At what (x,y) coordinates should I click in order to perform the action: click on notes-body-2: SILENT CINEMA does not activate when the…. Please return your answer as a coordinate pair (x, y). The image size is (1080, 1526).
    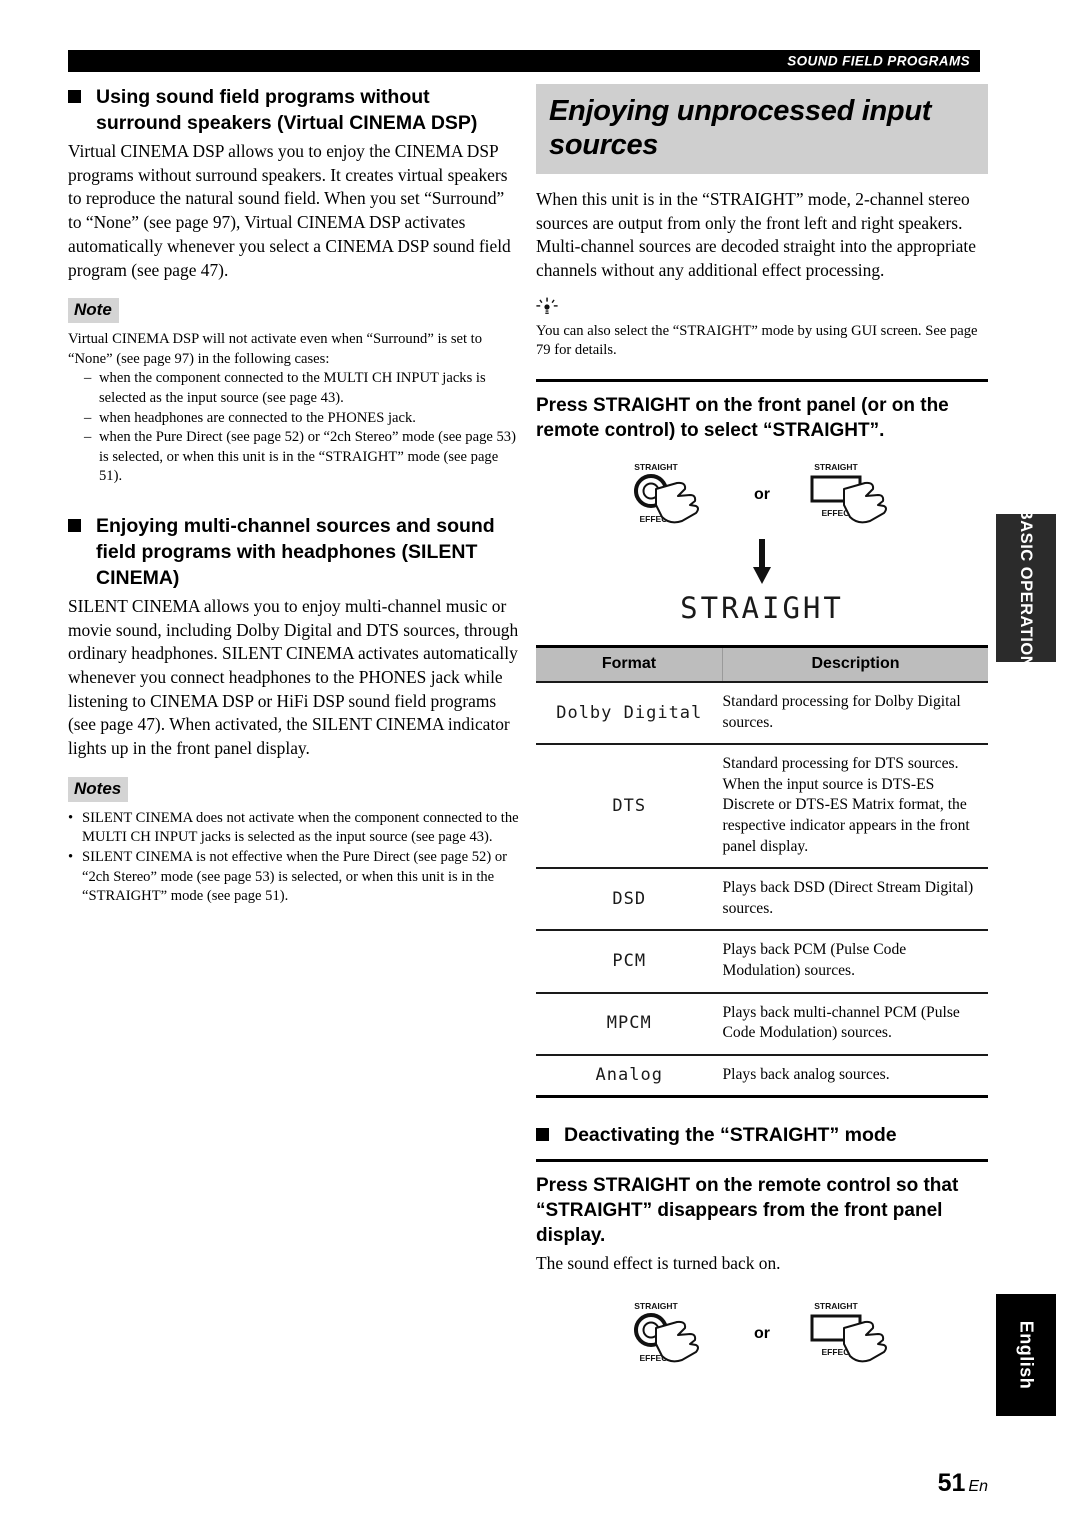
    Looking at the image, I should click on (294, 858).